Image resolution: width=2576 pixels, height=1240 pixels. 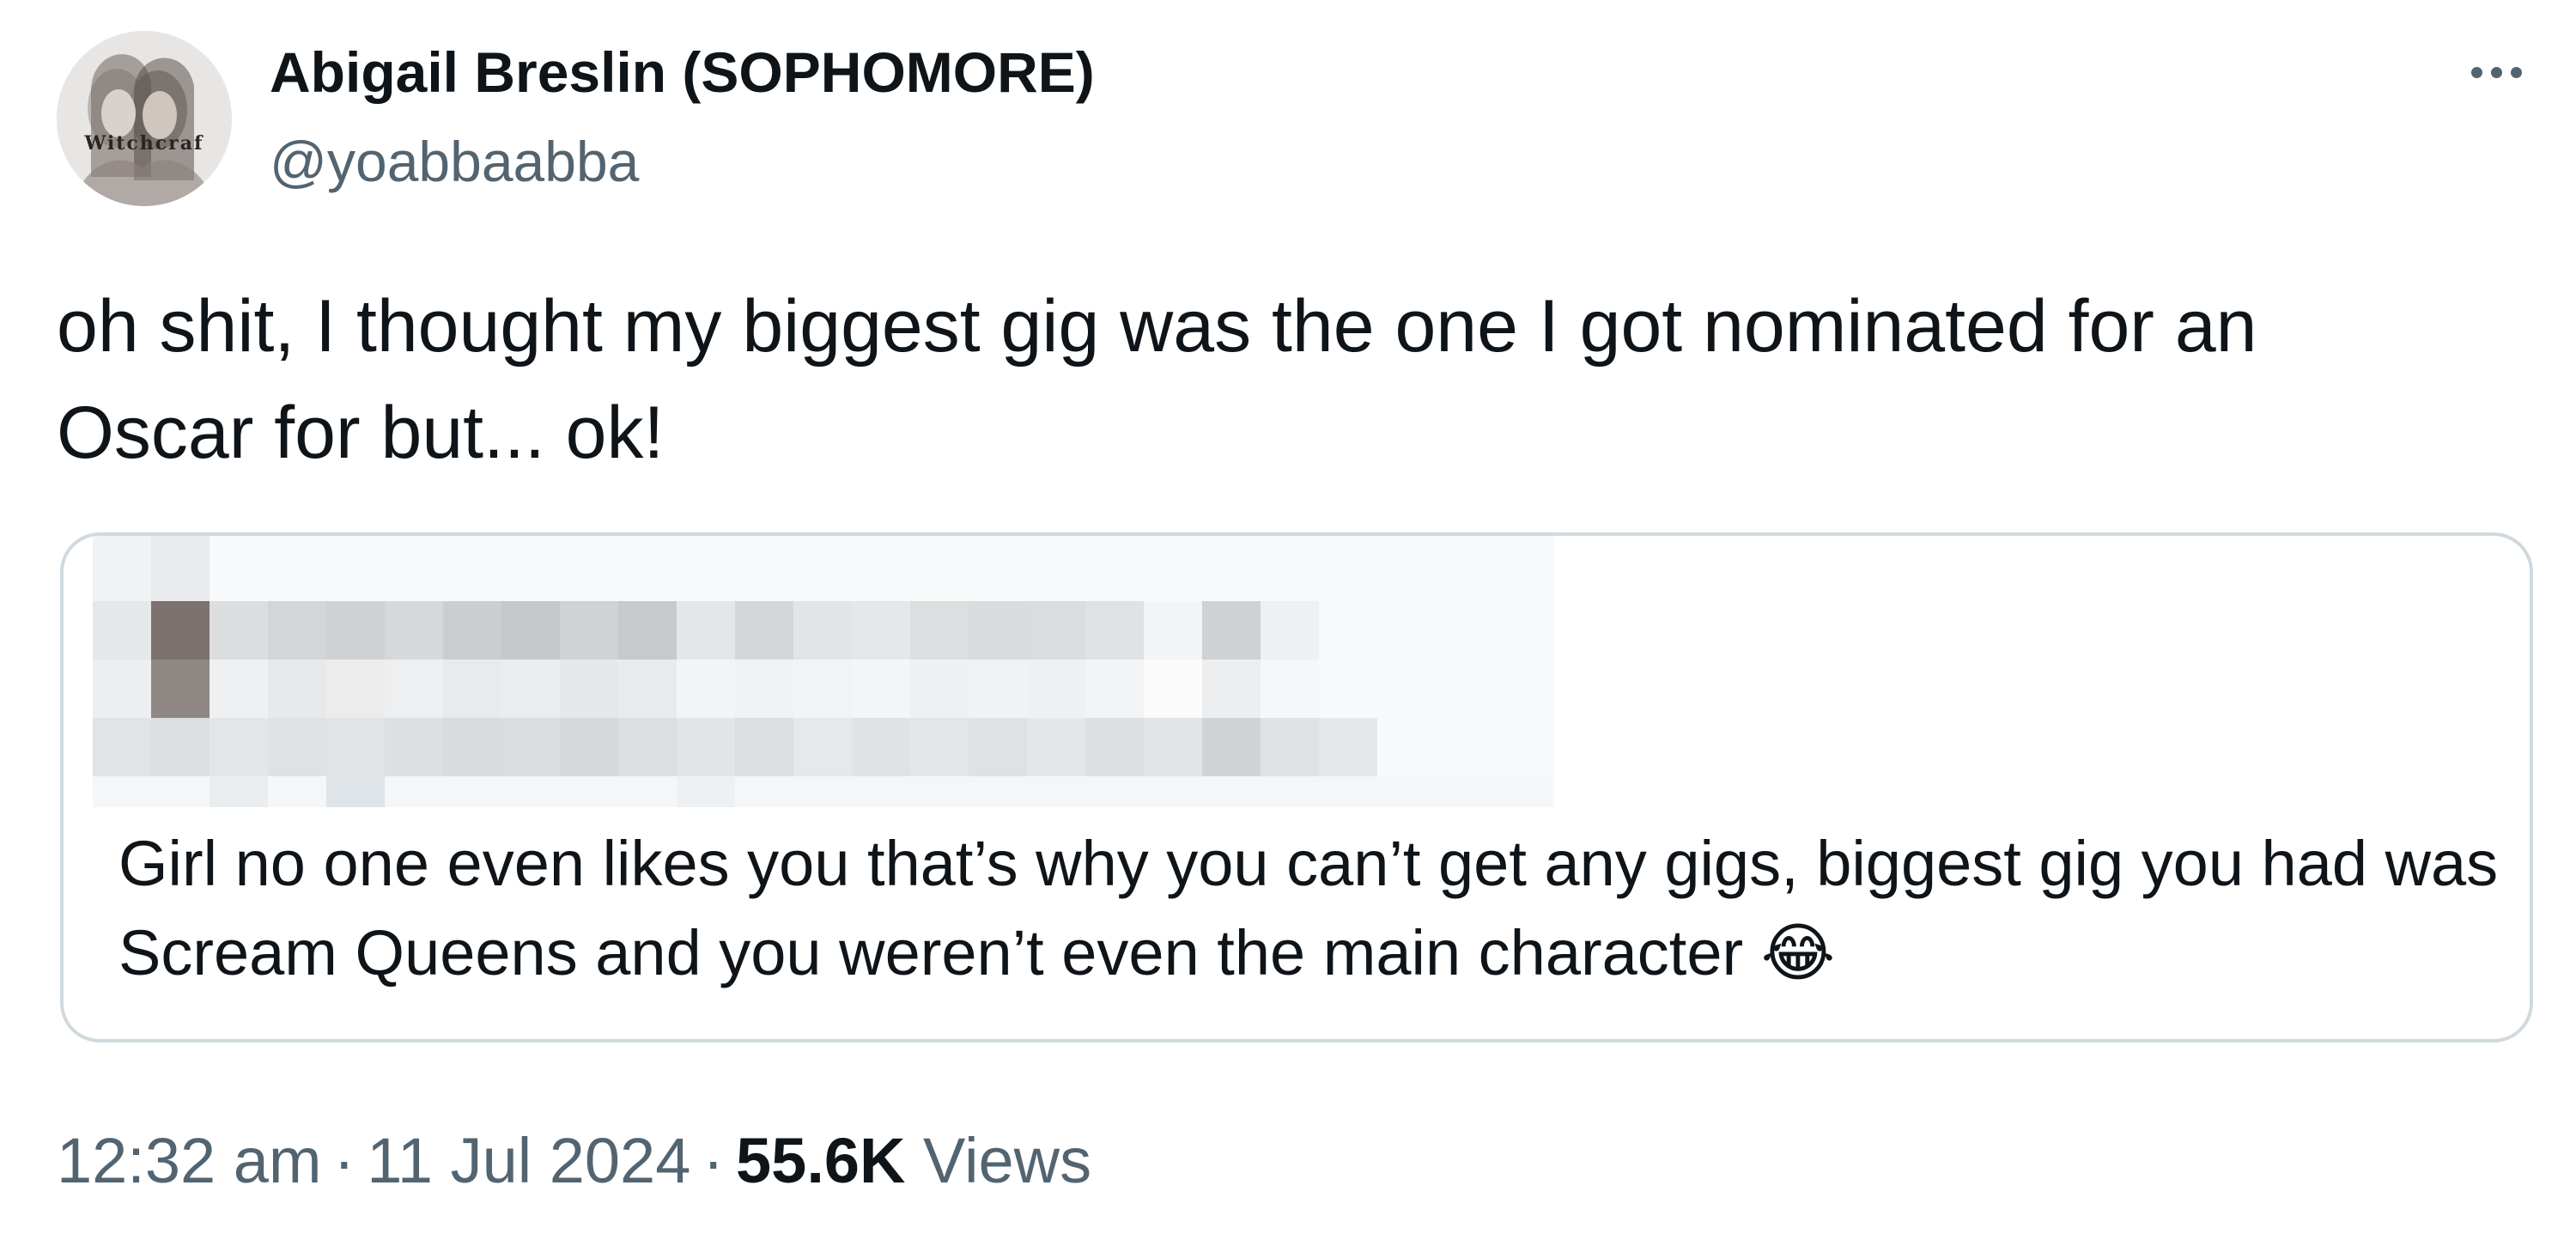 I want to click on tweet-meta: 12:32 am · 11 Jul 2024 · 55.6K Views, so click(x=574, y=1161).